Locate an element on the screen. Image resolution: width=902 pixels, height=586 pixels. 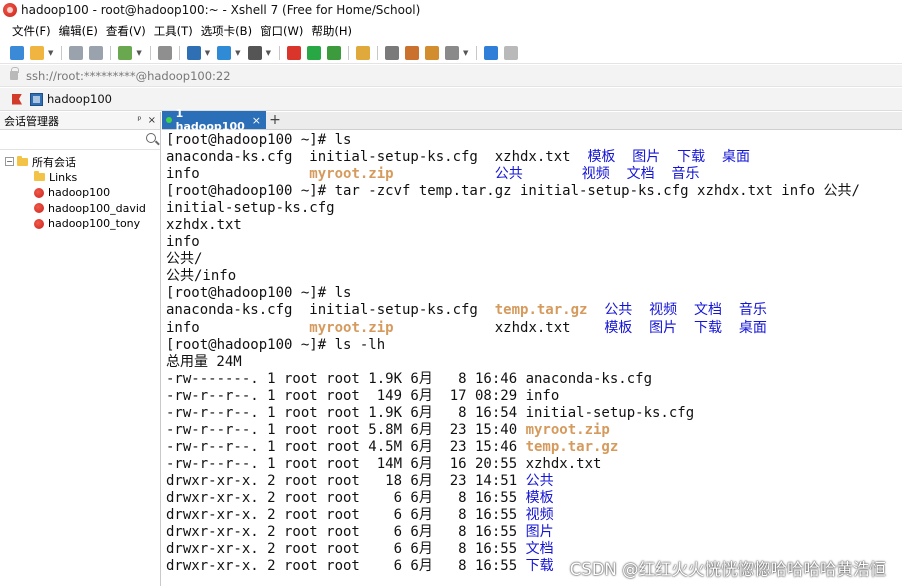
tab-close-icon: × is located at coordinates (256, 120).